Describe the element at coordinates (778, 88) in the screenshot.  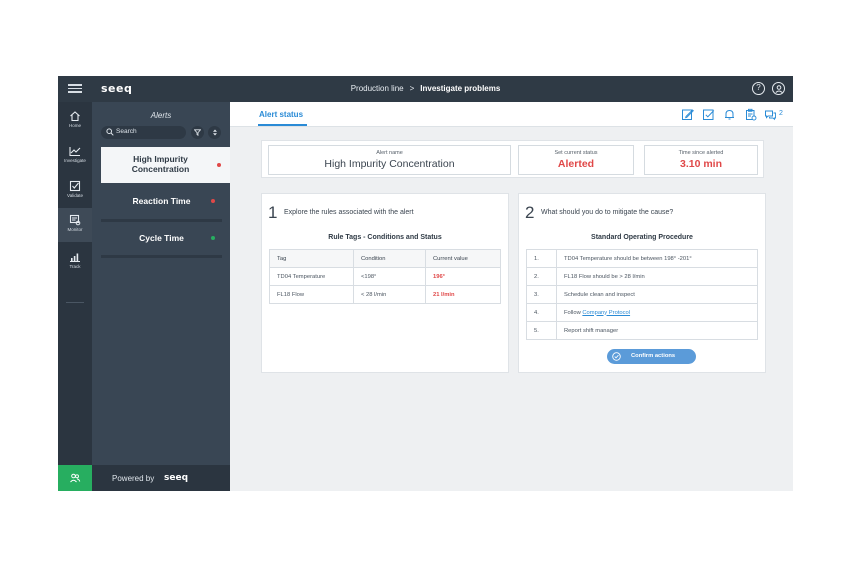
I see `user-account-icon` at that location.